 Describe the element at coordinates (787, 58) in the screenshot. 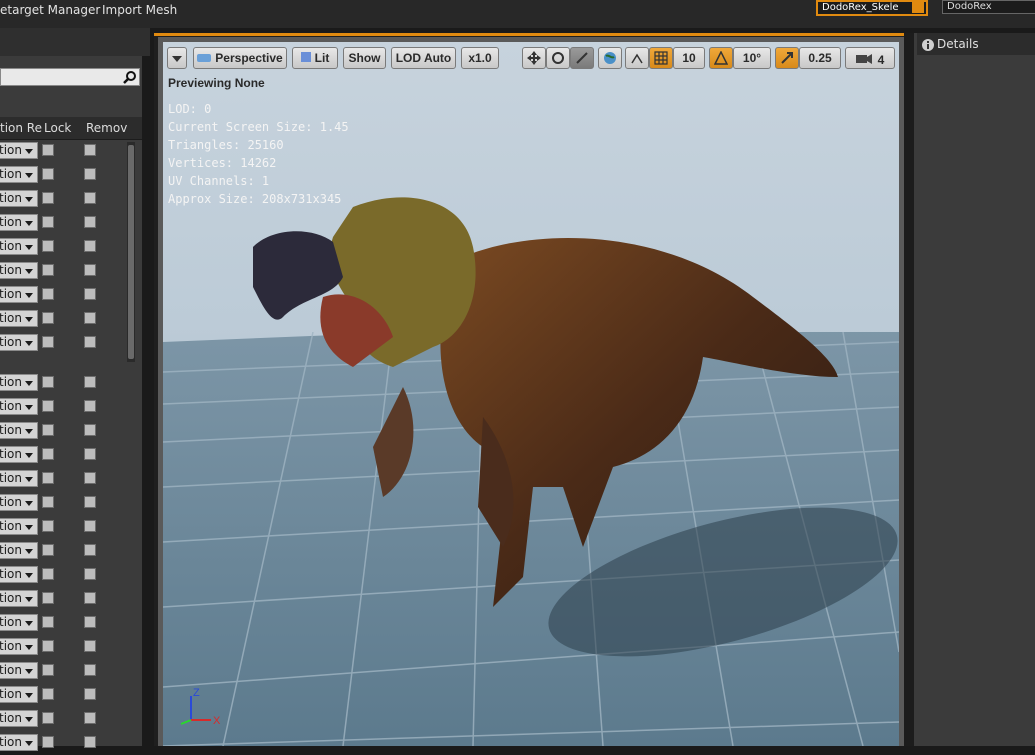

I see `scale-snap-toggle` at that location.